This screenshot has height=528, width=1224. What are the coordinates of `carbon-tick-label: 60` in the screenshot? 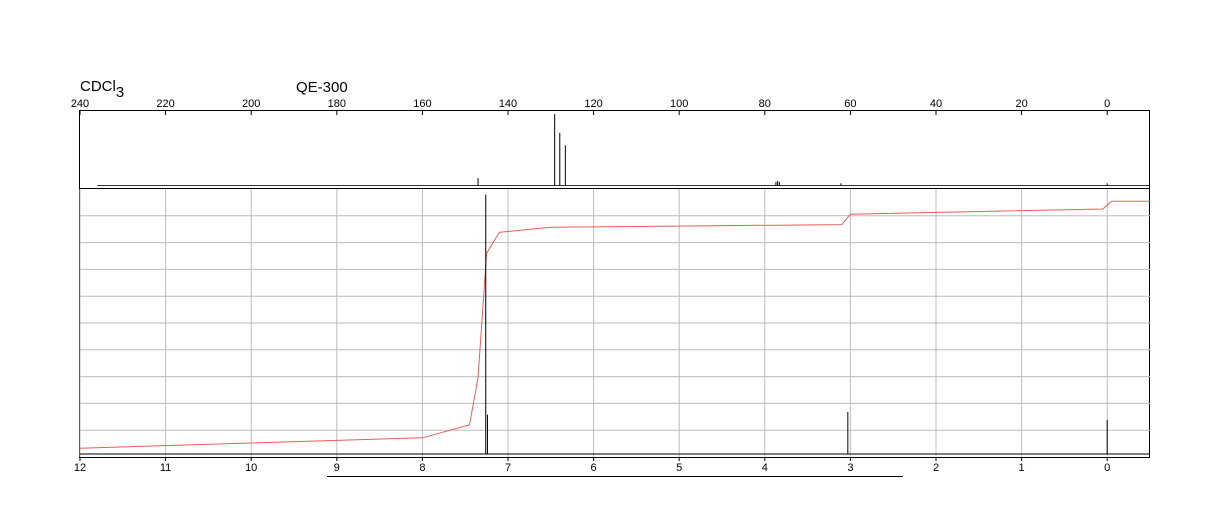 It's located at (850, 104).